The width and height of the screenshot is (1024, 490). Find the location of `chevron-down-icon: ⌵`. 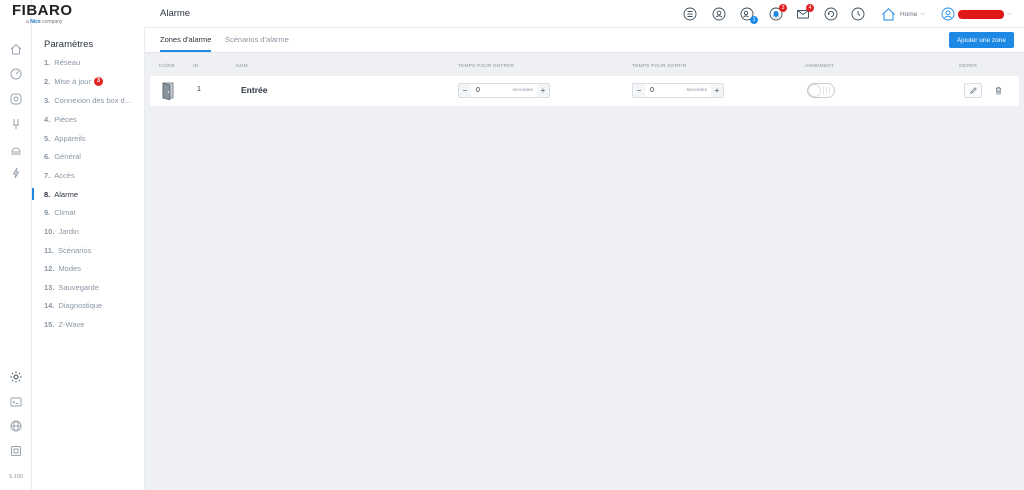

chevron-down-icon: ⌵ is located at coordinates (922, 13).